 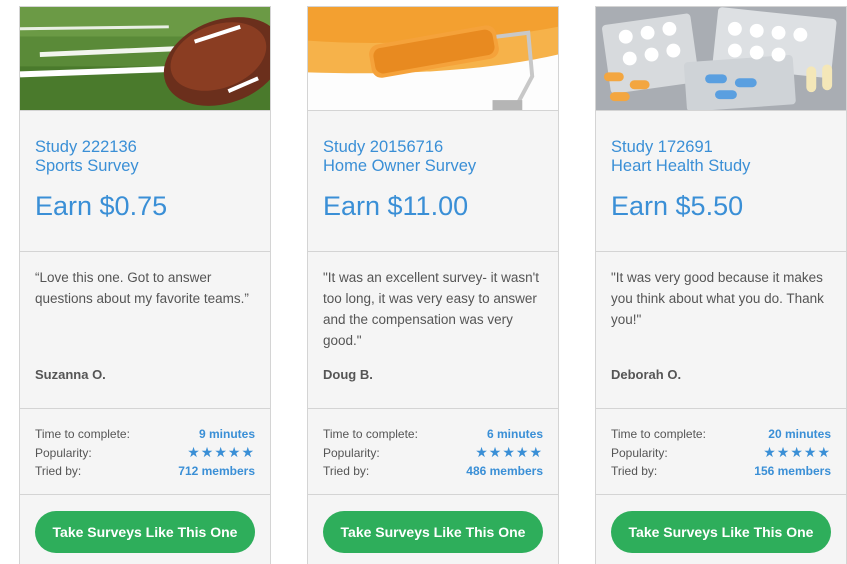 I want to click on pills-image, so click(x=721, y=59).